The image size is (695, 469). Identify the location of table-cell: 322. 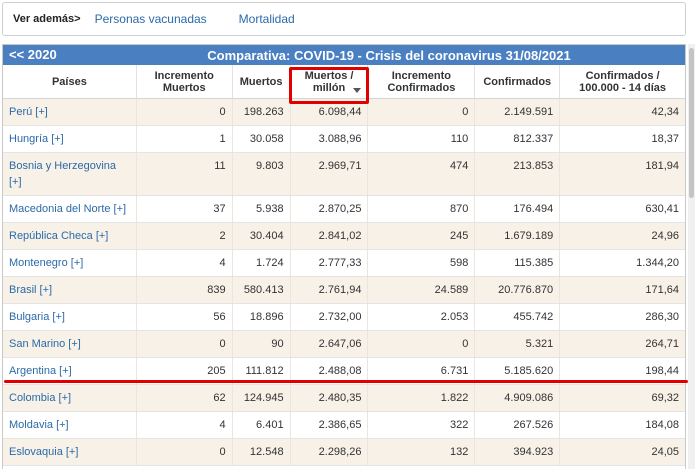
(422, 425).